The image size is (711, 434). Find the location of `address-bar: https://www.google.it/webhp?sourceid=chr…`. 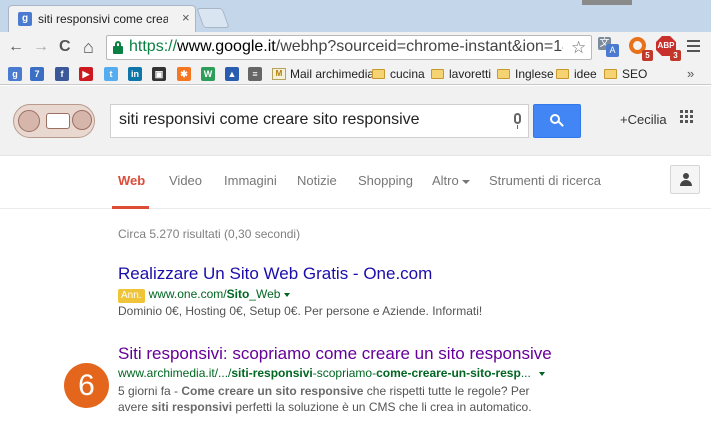

address-bar: https://www.google.it/webhp?sourceid=chr… is located at coordinates (349, 47).